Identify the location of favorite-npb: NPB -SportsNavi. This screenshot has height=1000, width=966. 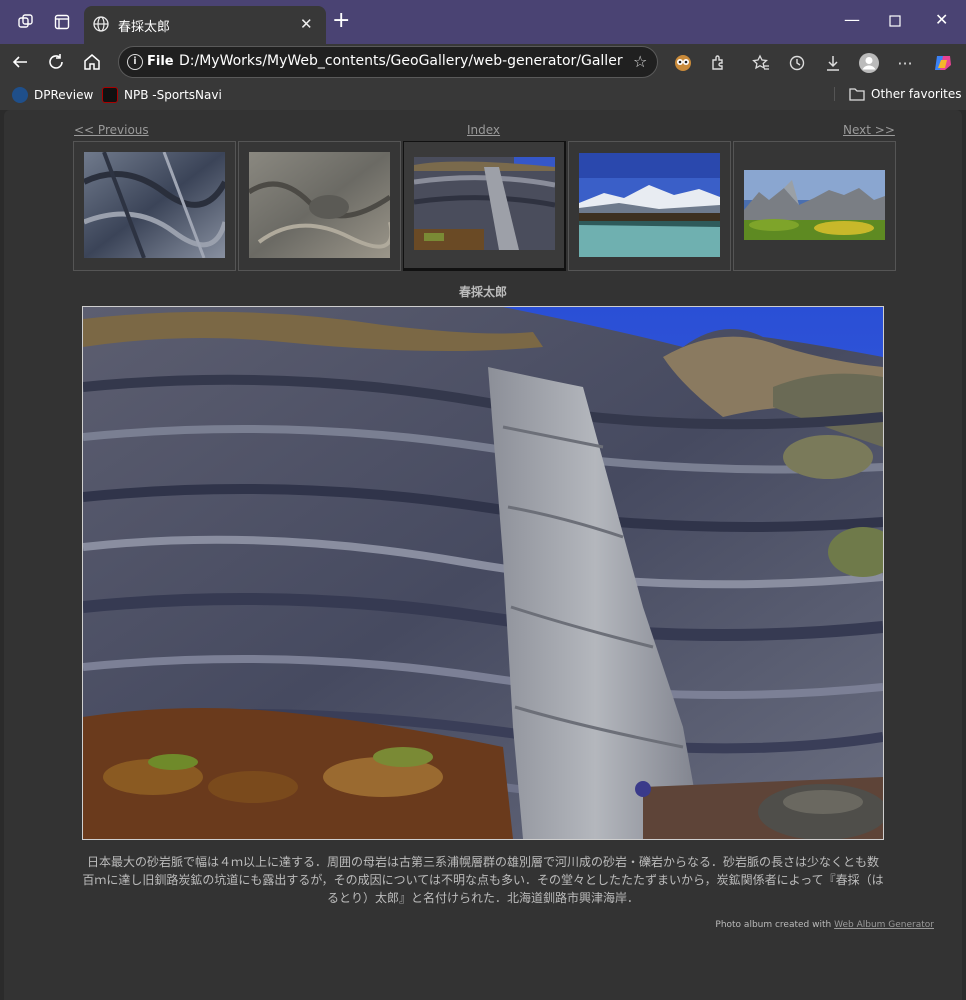
(162, 95).